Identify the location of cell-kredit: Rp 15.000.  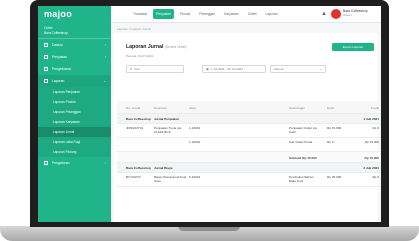
(371, 142).